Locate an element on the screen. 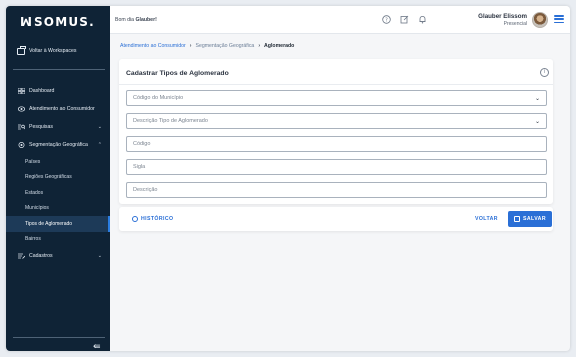 This screenshot has height=357, width=576. sidebar-item-label: Dashboard is located at coordinates (42, 91).